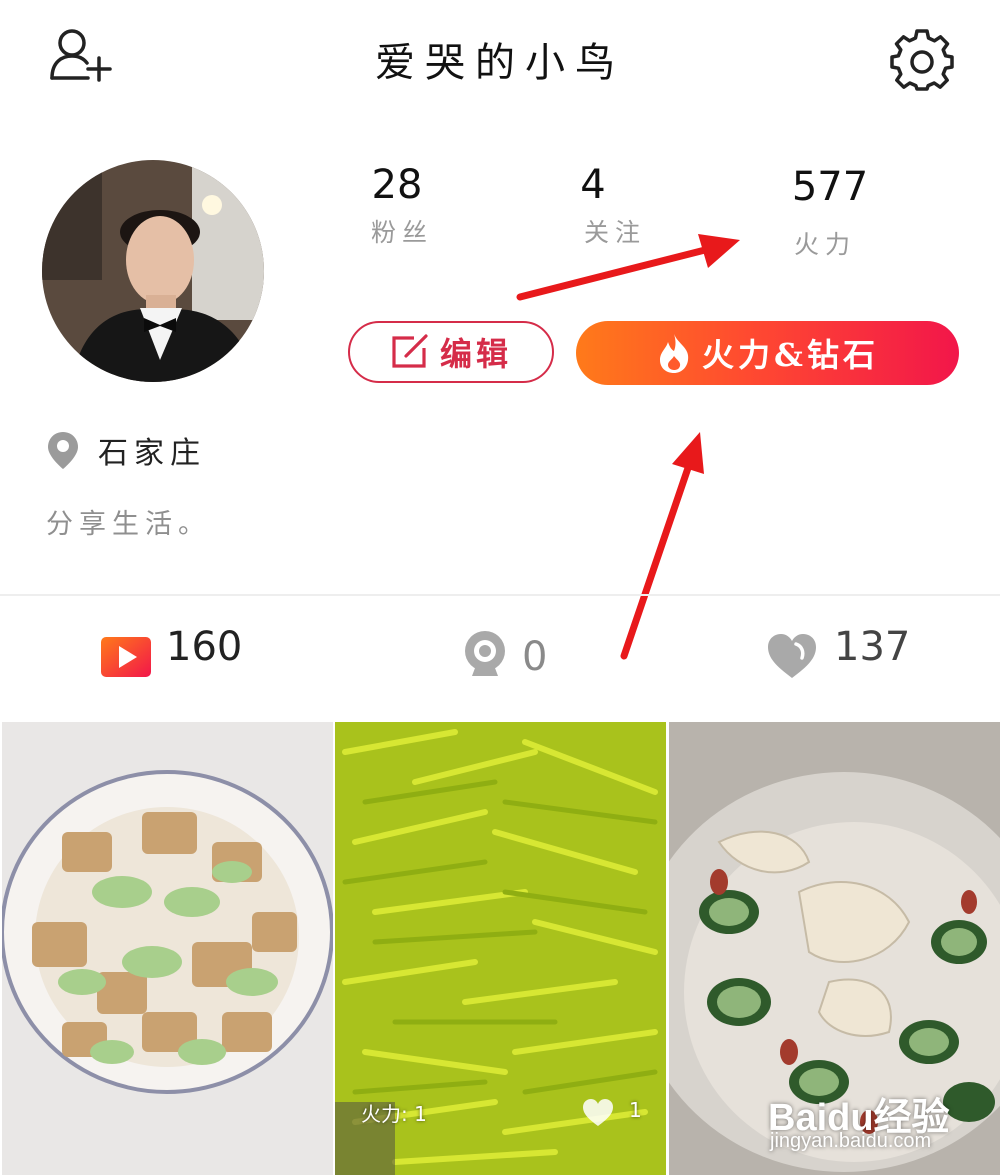 The height and width of the screenshot is (1175, 1000). Describe the element at coordinates (535, 657) in the screenshot. I see `live-count: 0` at that location.